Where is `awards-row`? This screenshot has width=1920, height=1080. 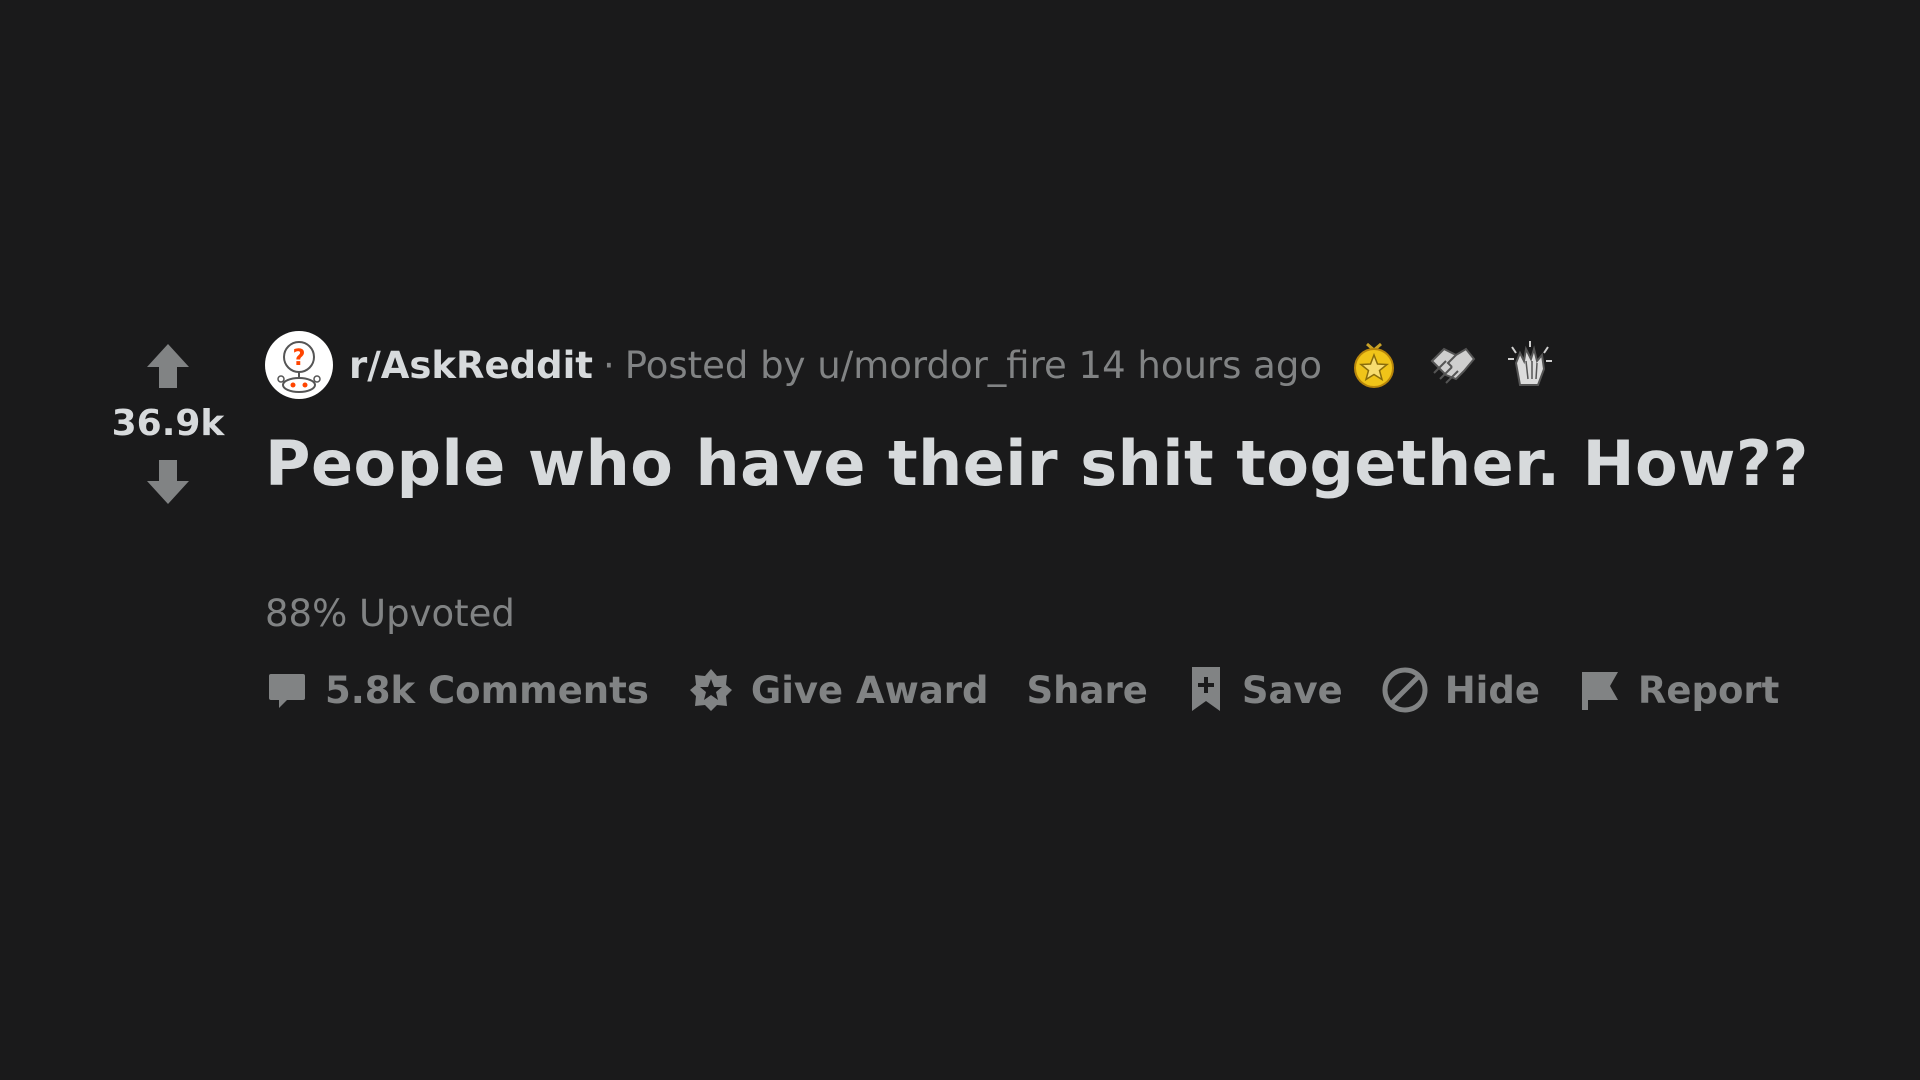 awards-row is located at coordinates (1452, 365).